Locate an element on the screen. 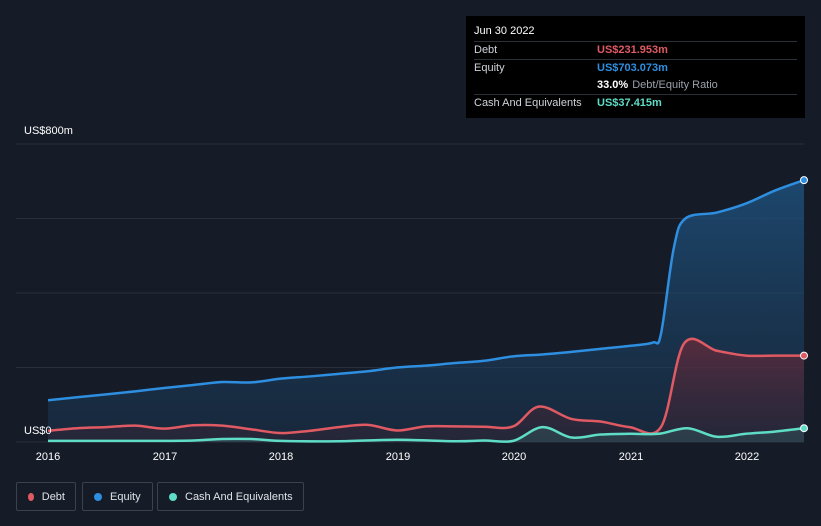 Image resolution: width=821 pixels, height=526 pixels. tooltip-ratio-label: Debt/Equity Ratio is located at coordinates (675, 85).